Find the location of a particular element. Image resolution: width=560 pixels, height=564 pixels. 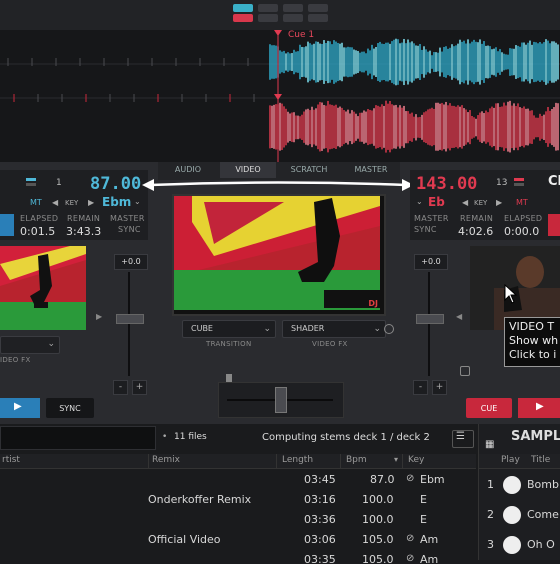

video-tooltip: VIDEO T Show wh Click to i is located at coordinates (532, 342).